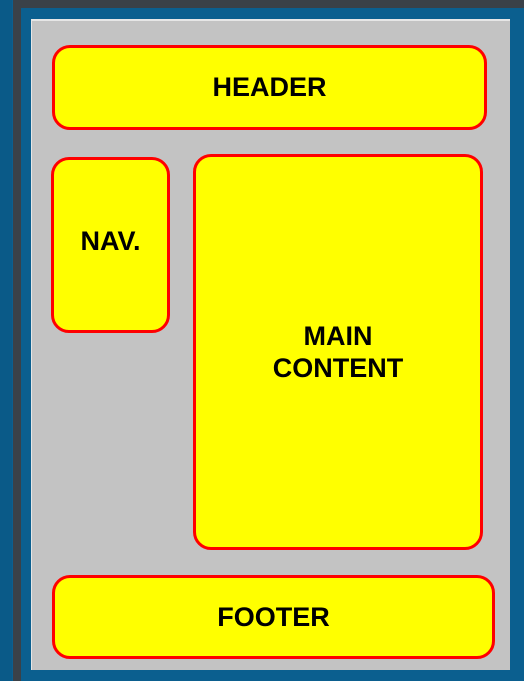 The width and height of the screenshot is (524, 681). I want to click on main-content-label: MAIN CONTENT, so click(338, 351).